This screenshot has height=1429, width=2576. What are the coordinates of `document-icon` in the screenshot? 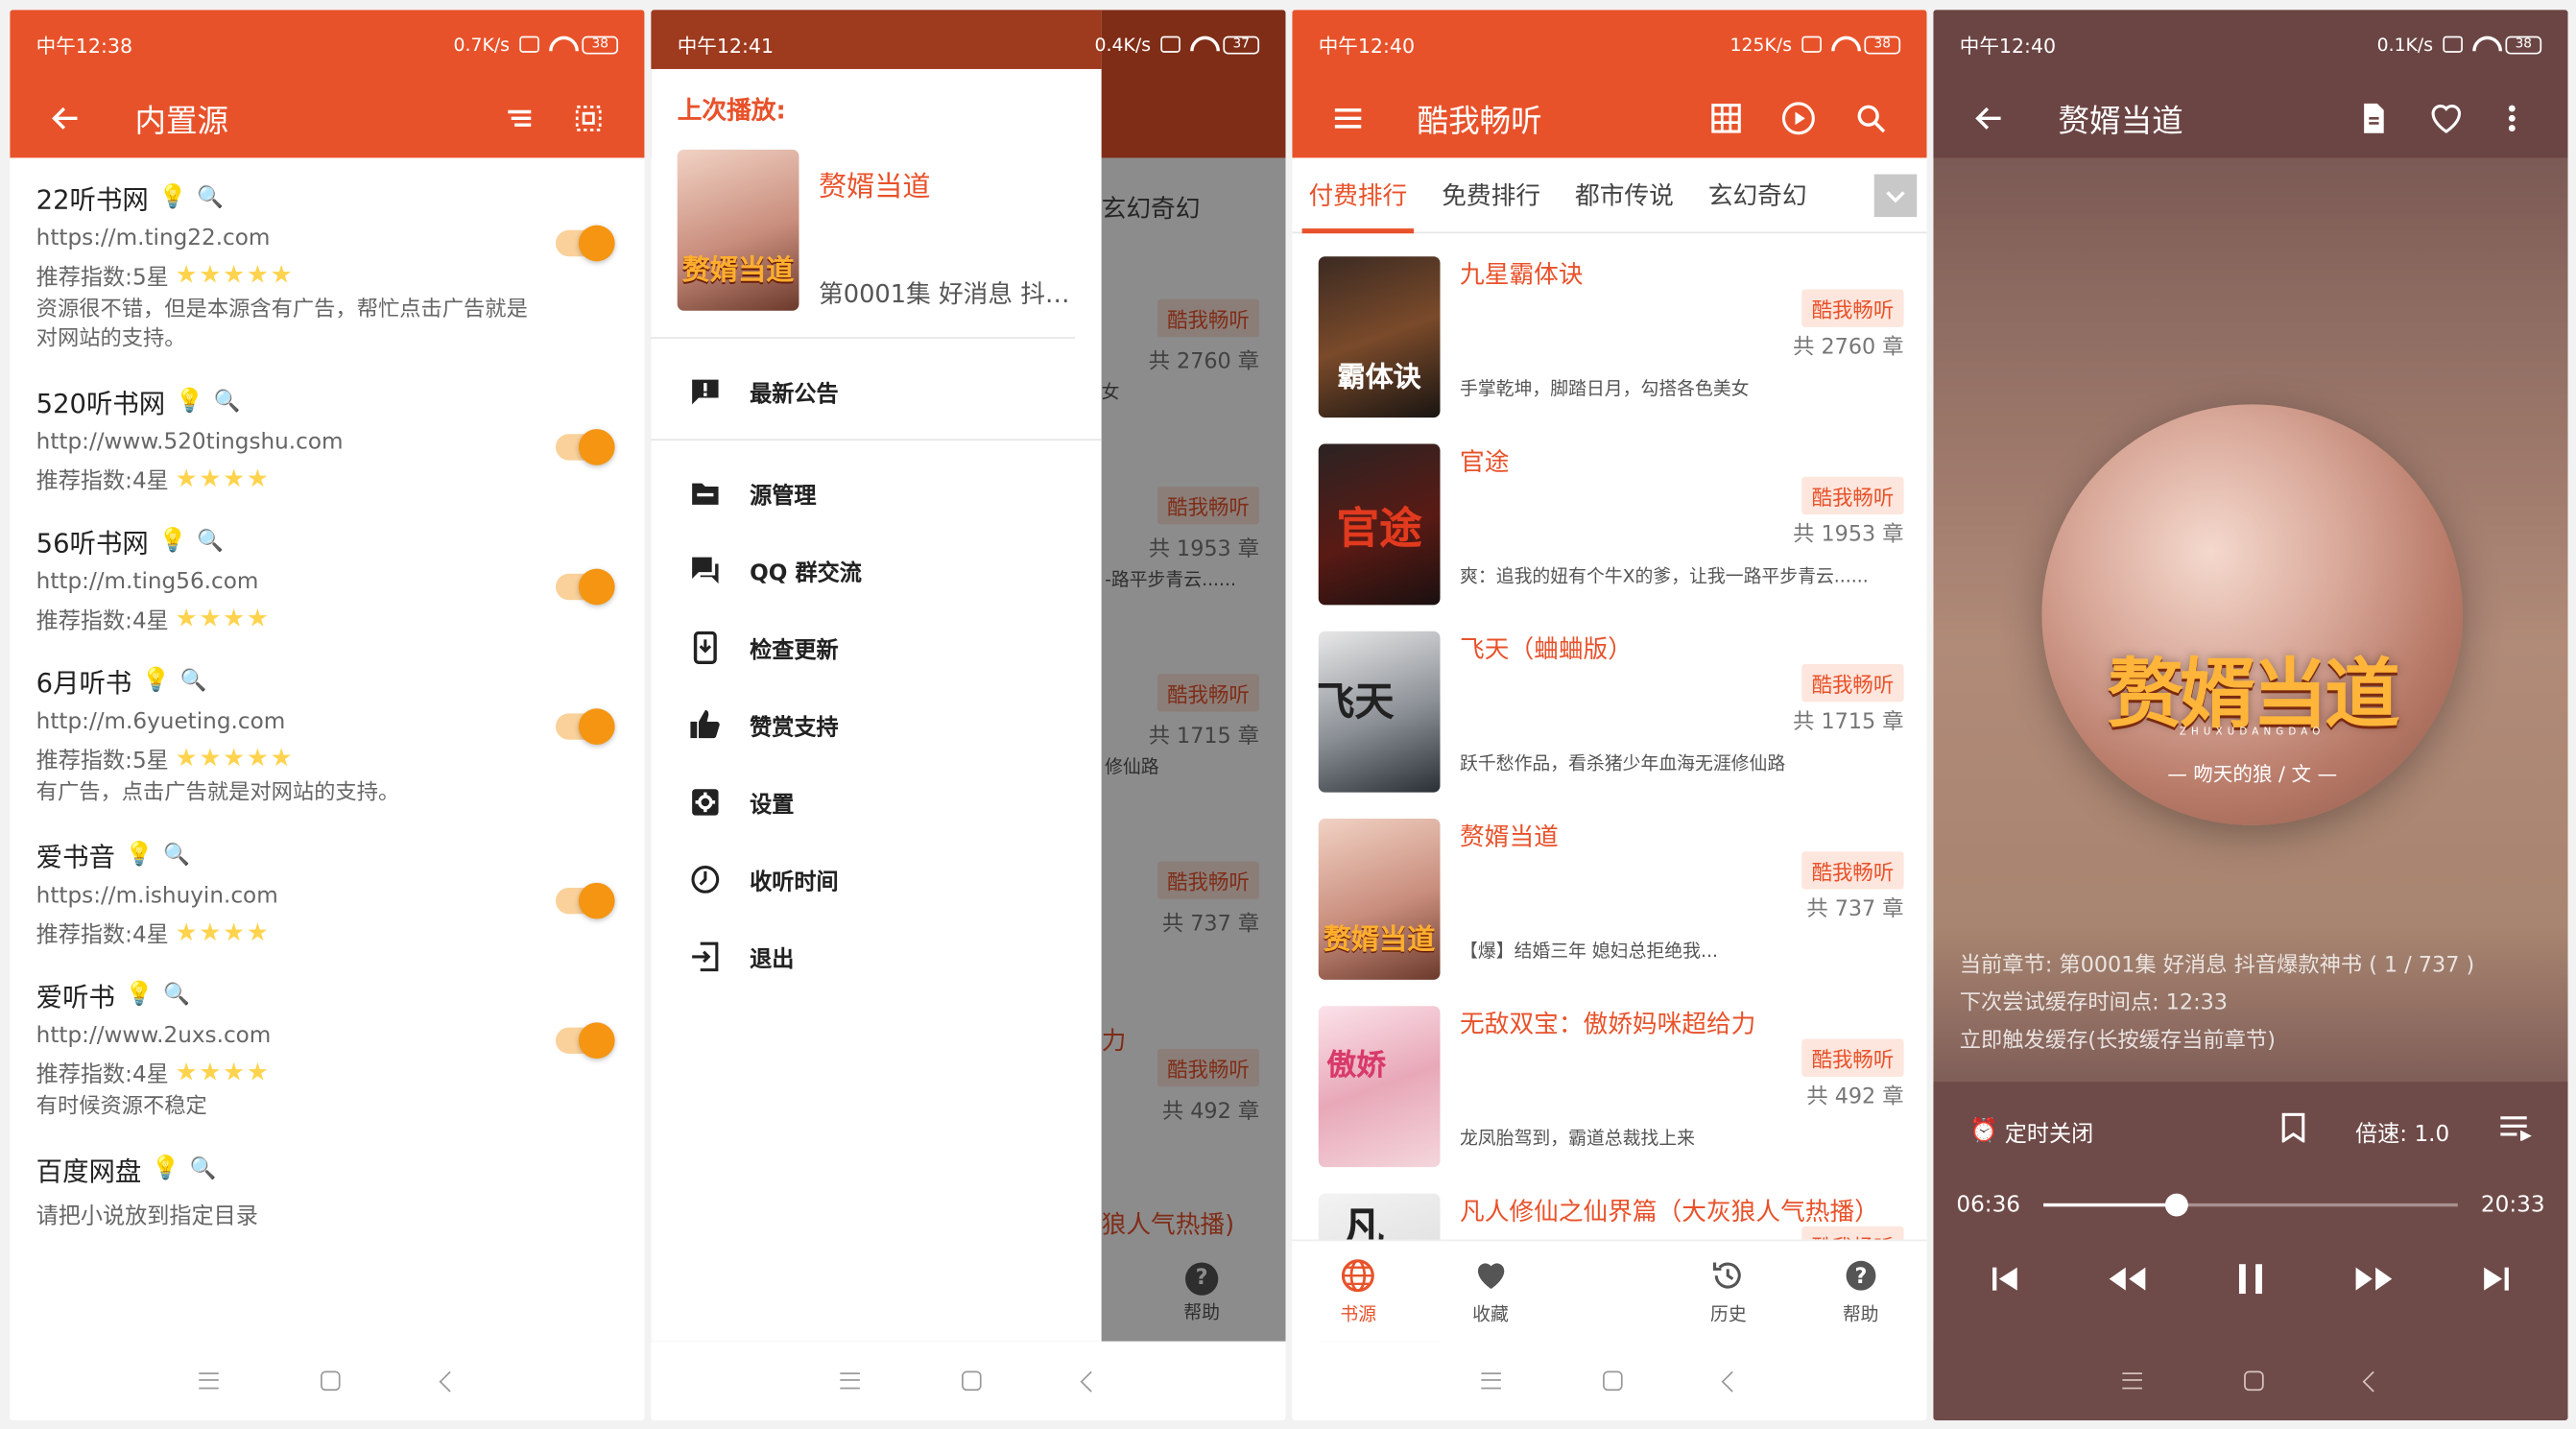 It's located at (2374, 118).